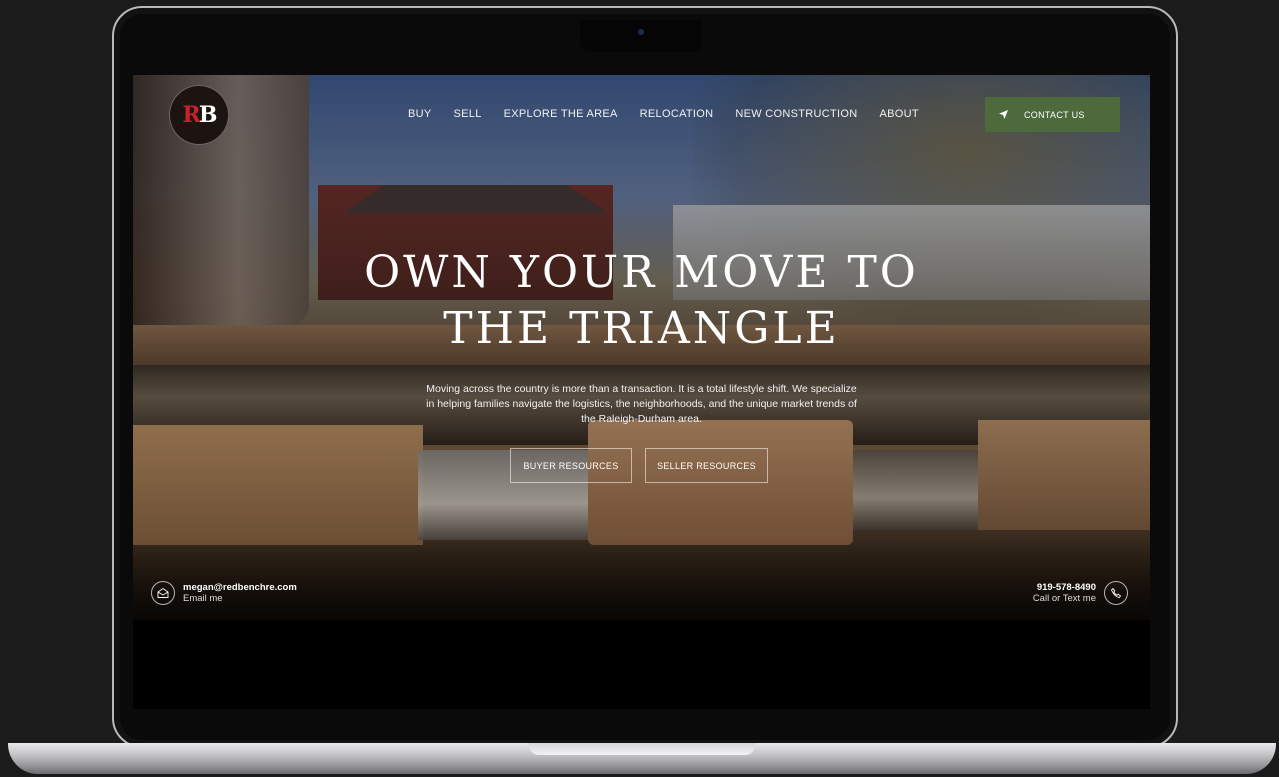  What do you see at coordinates (796, 114) in the screenshot?
I see `nav-new-construction: NEW CONSTRUCTION` at bounding box center [796, 114].